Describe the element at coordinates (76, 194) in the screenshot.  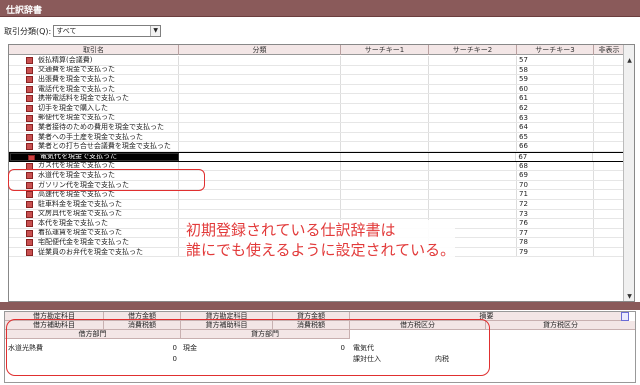
I see `row-name: 高速代を現金で支払った` at that location.